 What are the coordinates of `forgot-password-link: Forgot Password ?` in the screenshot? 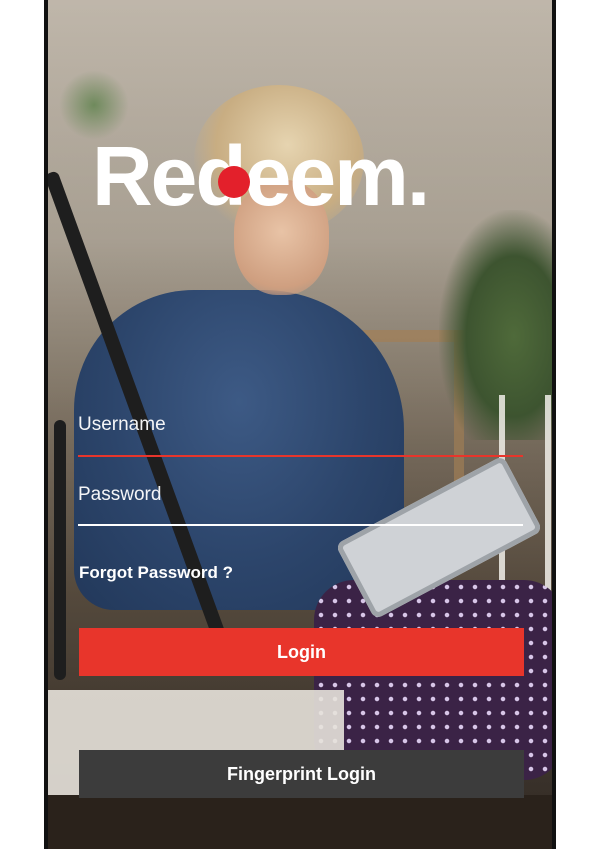 It's located at (156, 573).